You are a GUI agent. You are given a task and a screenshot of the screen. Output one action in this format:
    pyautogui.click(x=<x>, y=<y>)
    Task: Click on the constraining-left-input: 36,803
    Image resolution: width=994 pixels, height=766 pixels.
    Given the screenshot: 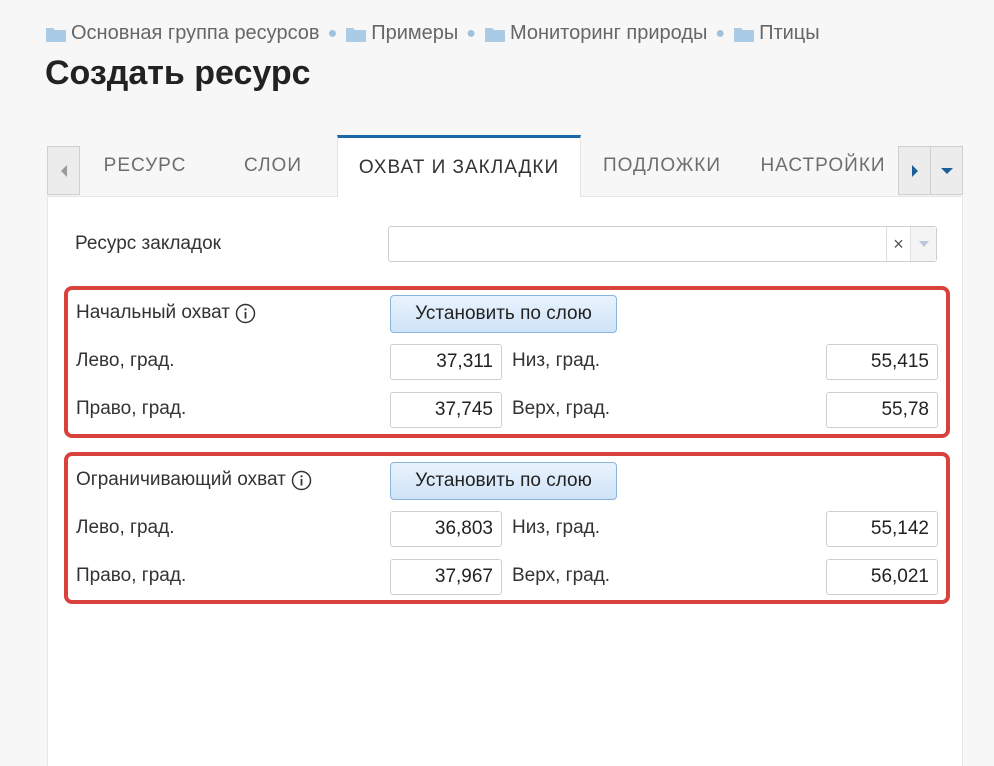 What is the action you would take?
    pyautogui.click(x=446, y=529)
    